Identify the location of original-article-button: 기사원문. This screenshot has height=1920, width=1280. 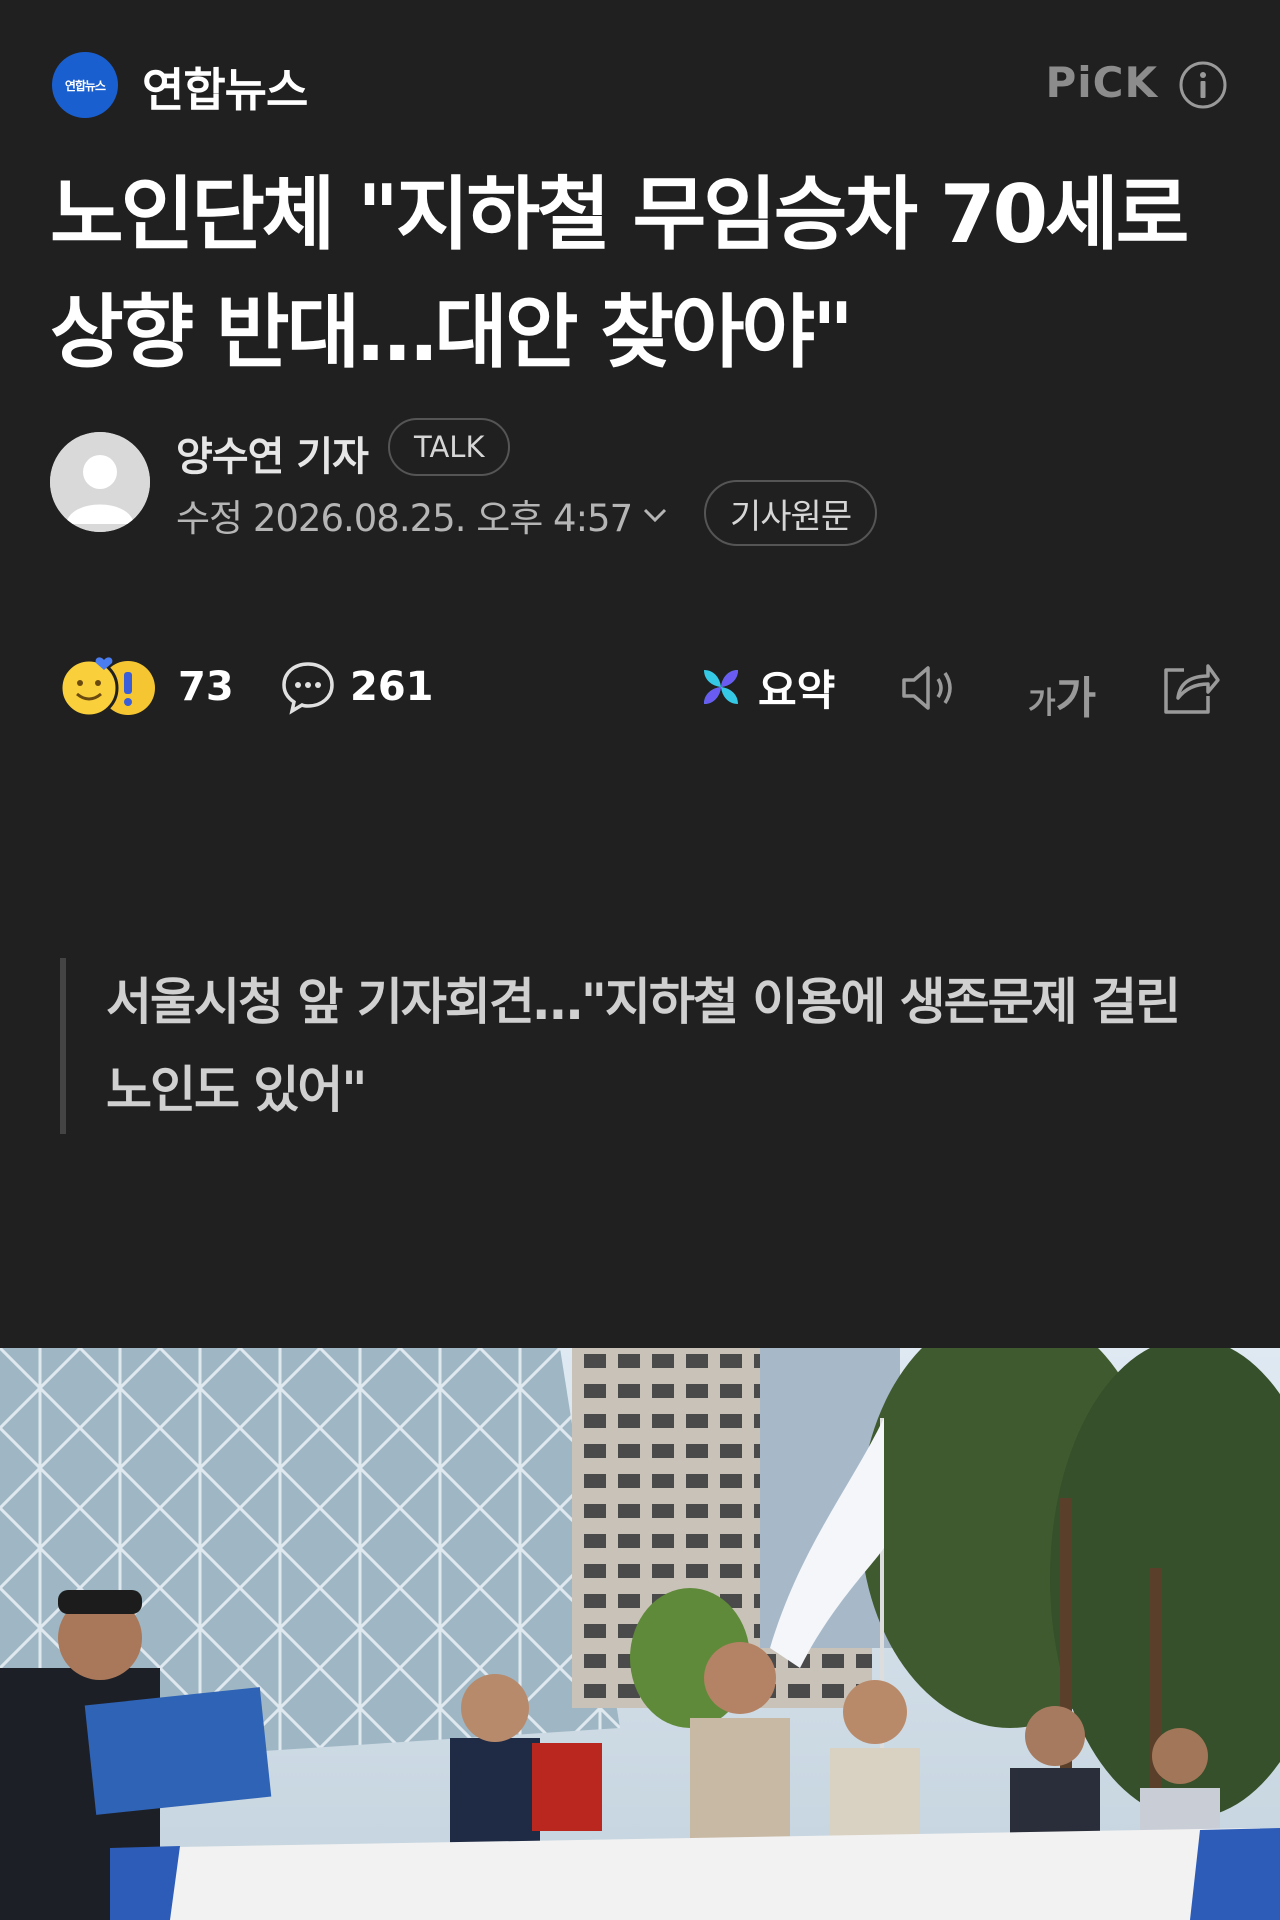
(791, 513).